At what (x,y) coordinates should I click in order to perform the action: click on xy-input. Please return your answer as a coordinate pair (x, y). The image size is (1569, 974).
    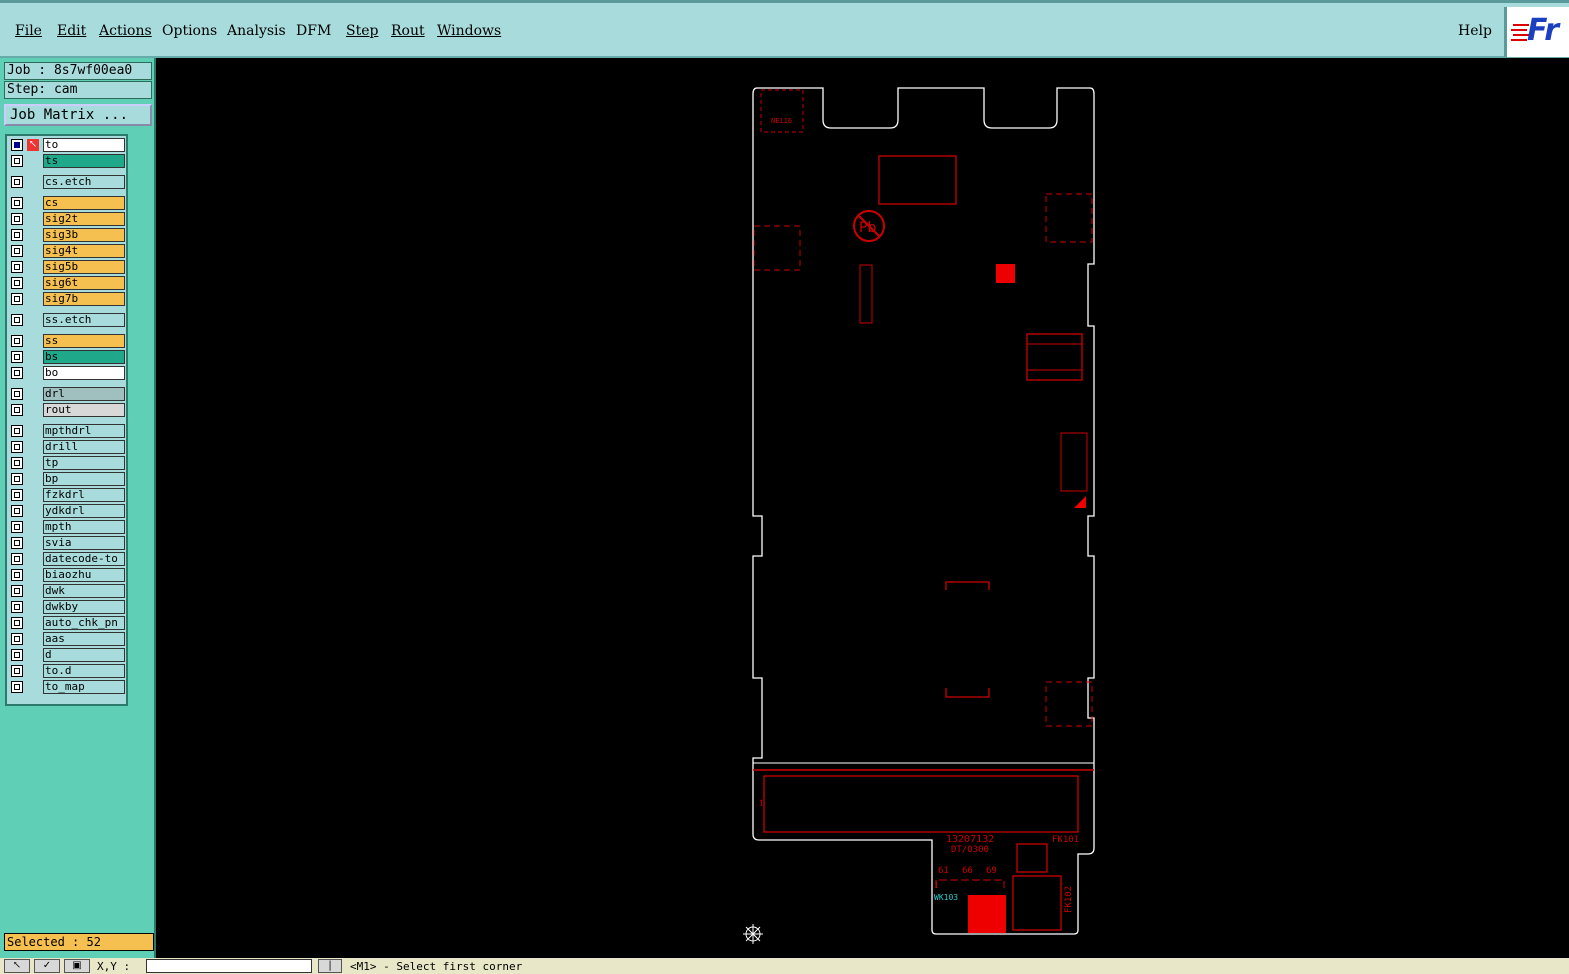
    Looking at the image, I should click on (229, 966).